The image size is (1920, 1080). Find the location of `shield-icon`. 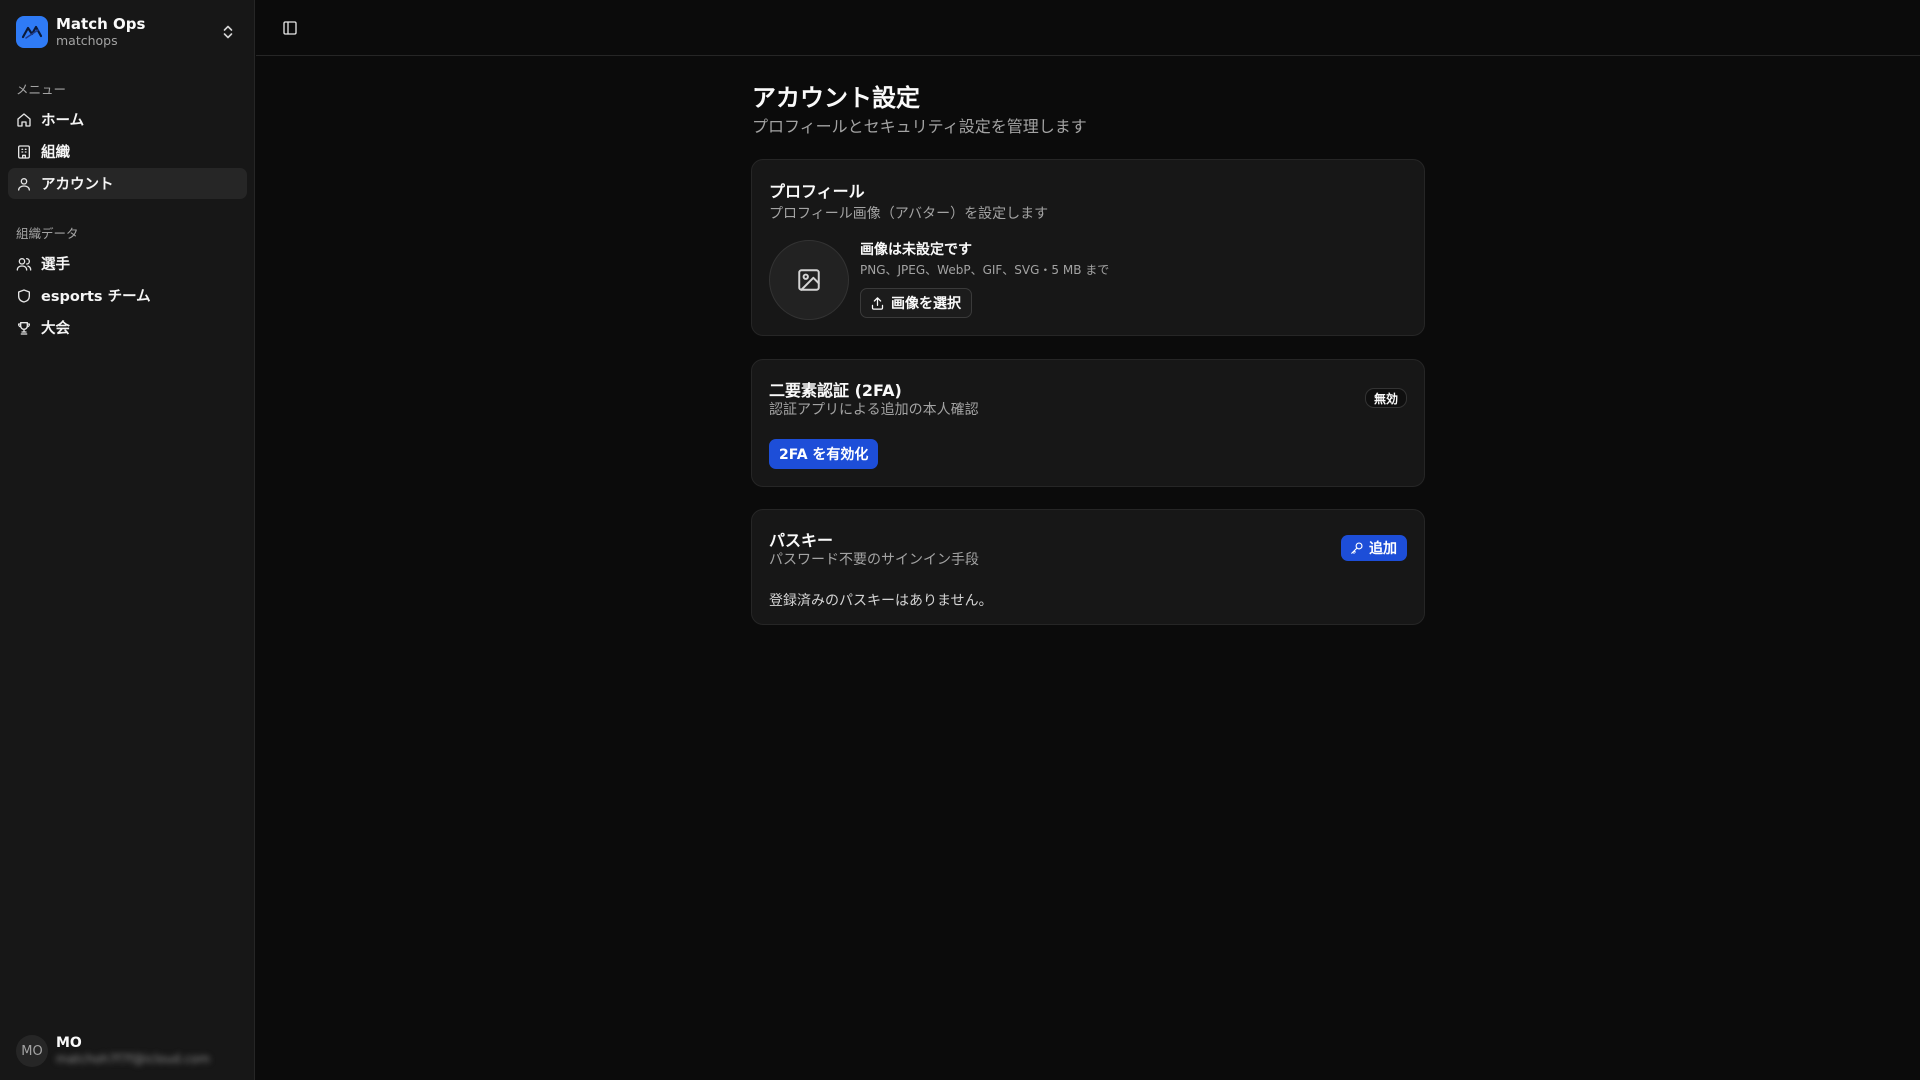

shield-icon is located at coordinates (24, 296).